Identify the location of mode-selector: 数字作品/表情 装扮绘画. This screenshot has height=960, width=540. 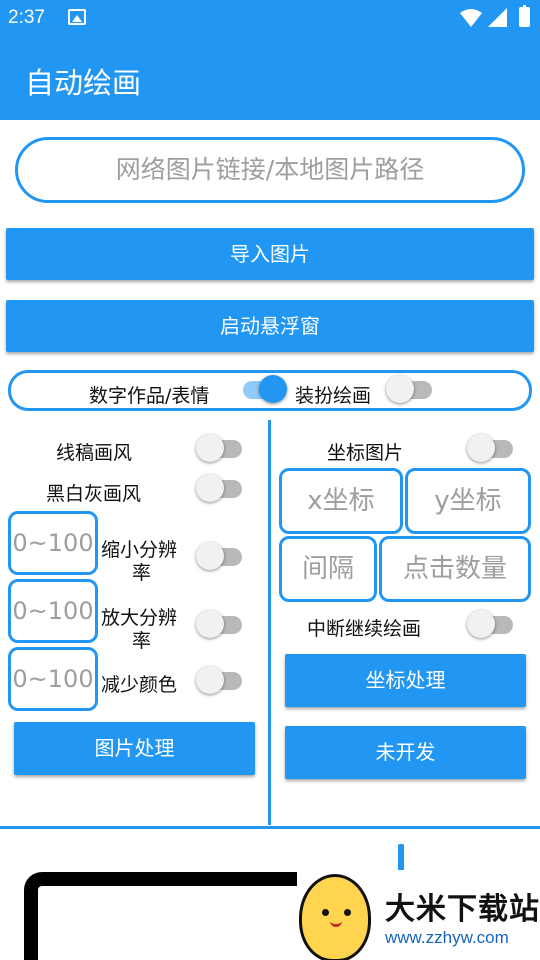
(270, 390).